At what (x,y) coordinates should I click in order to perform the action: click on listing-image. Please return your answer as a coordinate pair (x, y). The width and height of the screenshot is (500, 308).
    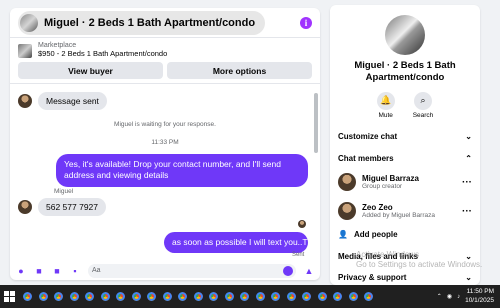
    Looking at the image, I should click on (25, 51).